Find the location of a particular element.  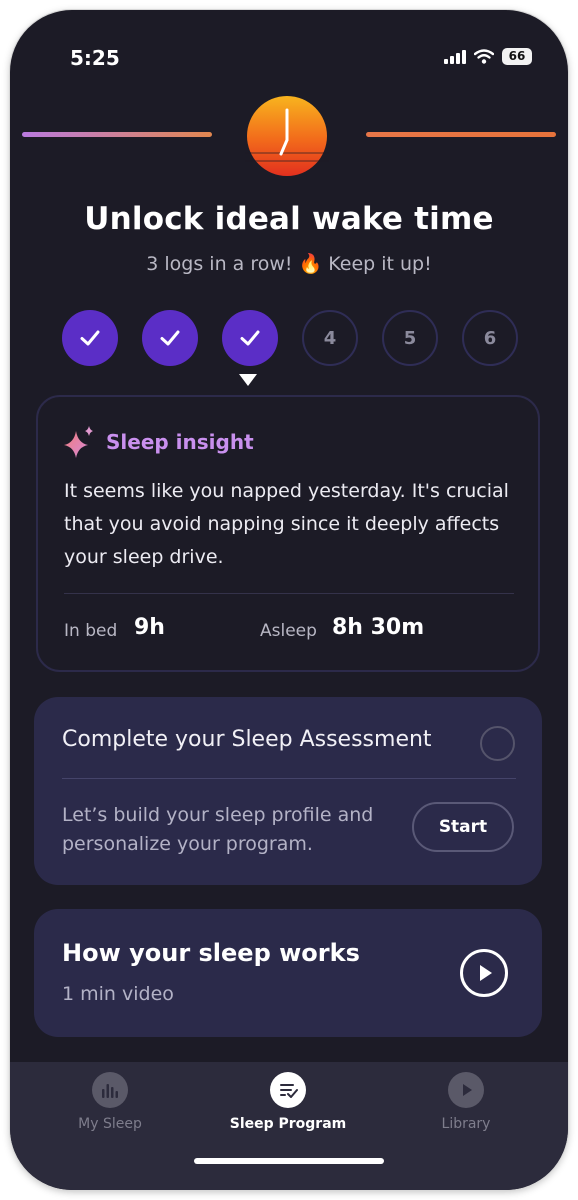

tab-label: My Sleep is located at coordinates (110, 1124).